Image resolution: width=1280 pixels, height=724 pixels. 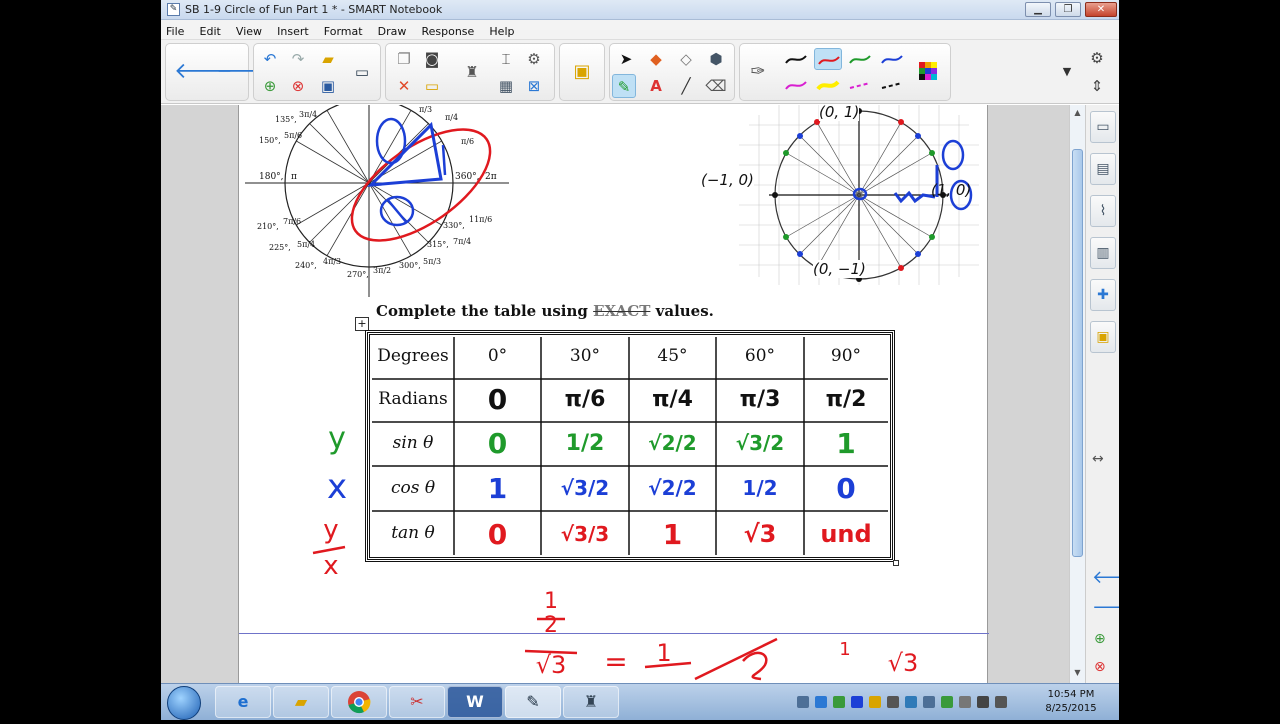 I want to click on vertical-scrollbar: ▲ ▼, so click(x=1077, y=394).